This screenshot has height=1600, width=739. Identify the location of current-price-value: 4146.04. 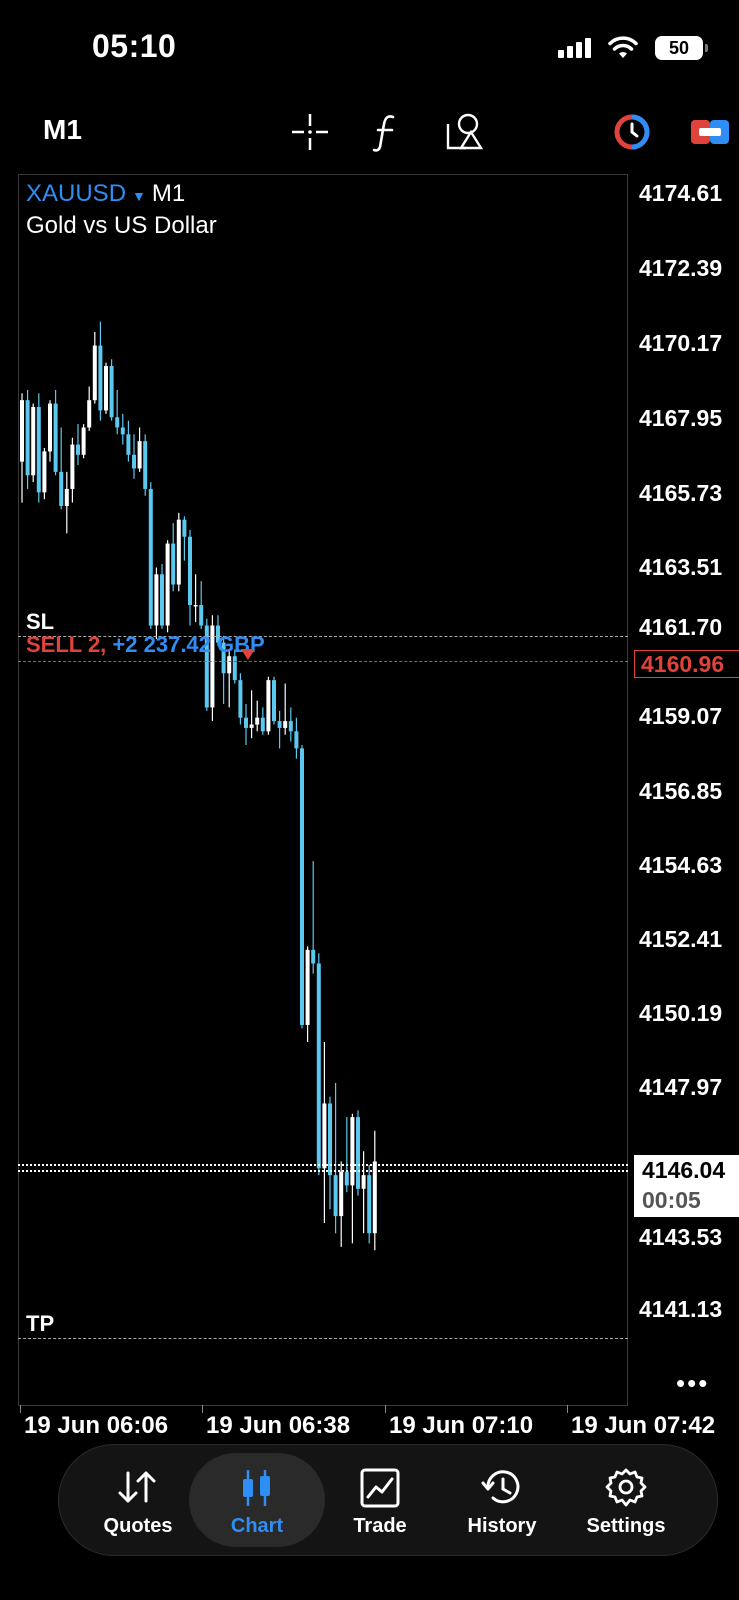
(684, 1170).